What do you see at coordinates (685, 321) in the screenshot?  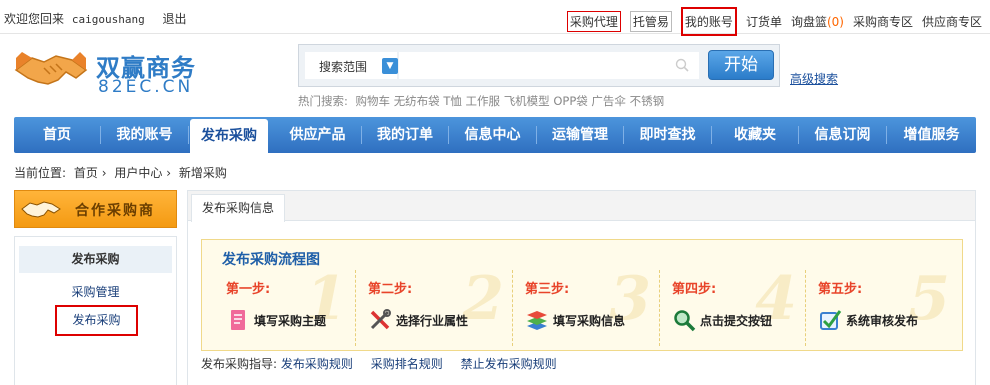 I see `magnifier-icon` at bounding box center [685, 321].